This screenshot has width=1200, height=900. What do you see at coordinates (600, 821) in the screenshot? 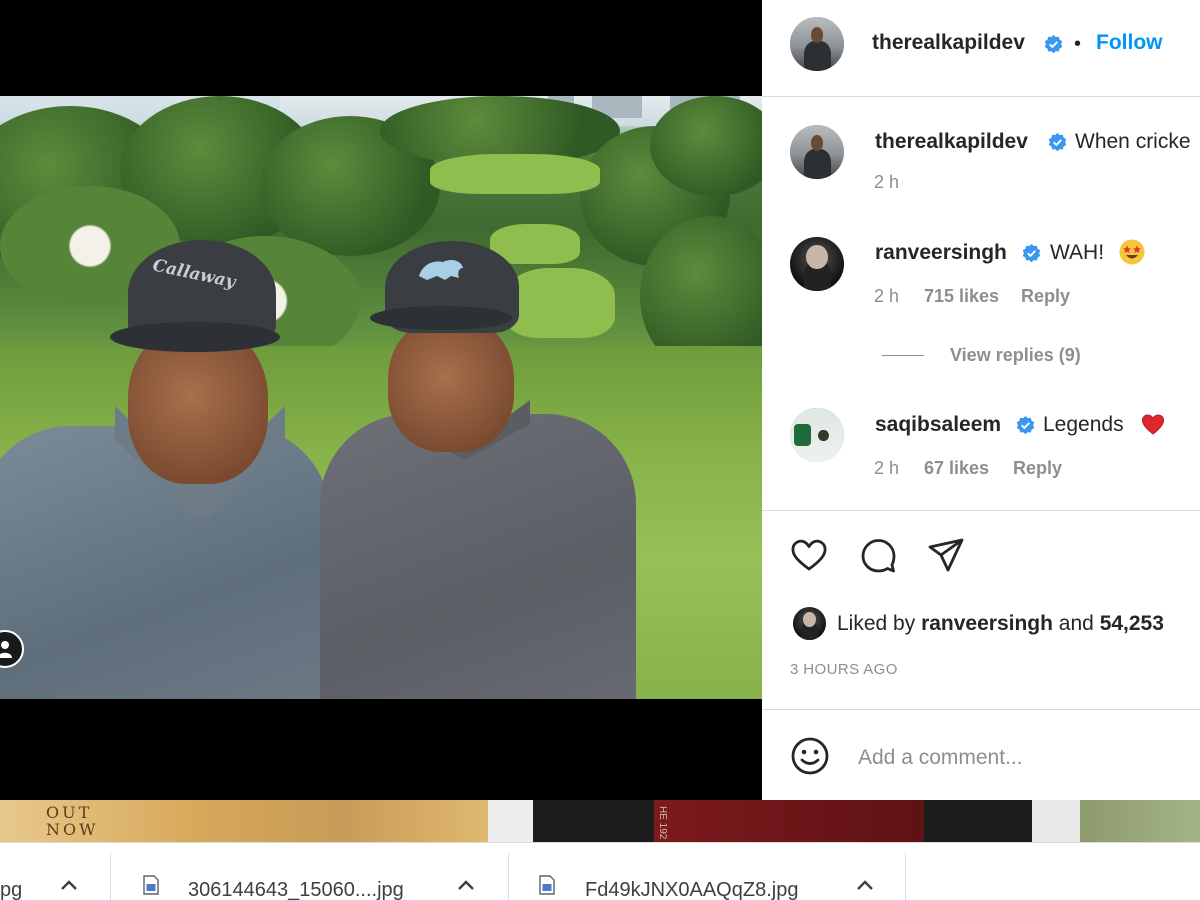
I see `background-page-strip: OUT NOW HE 192` at bounding box center [600, 821].